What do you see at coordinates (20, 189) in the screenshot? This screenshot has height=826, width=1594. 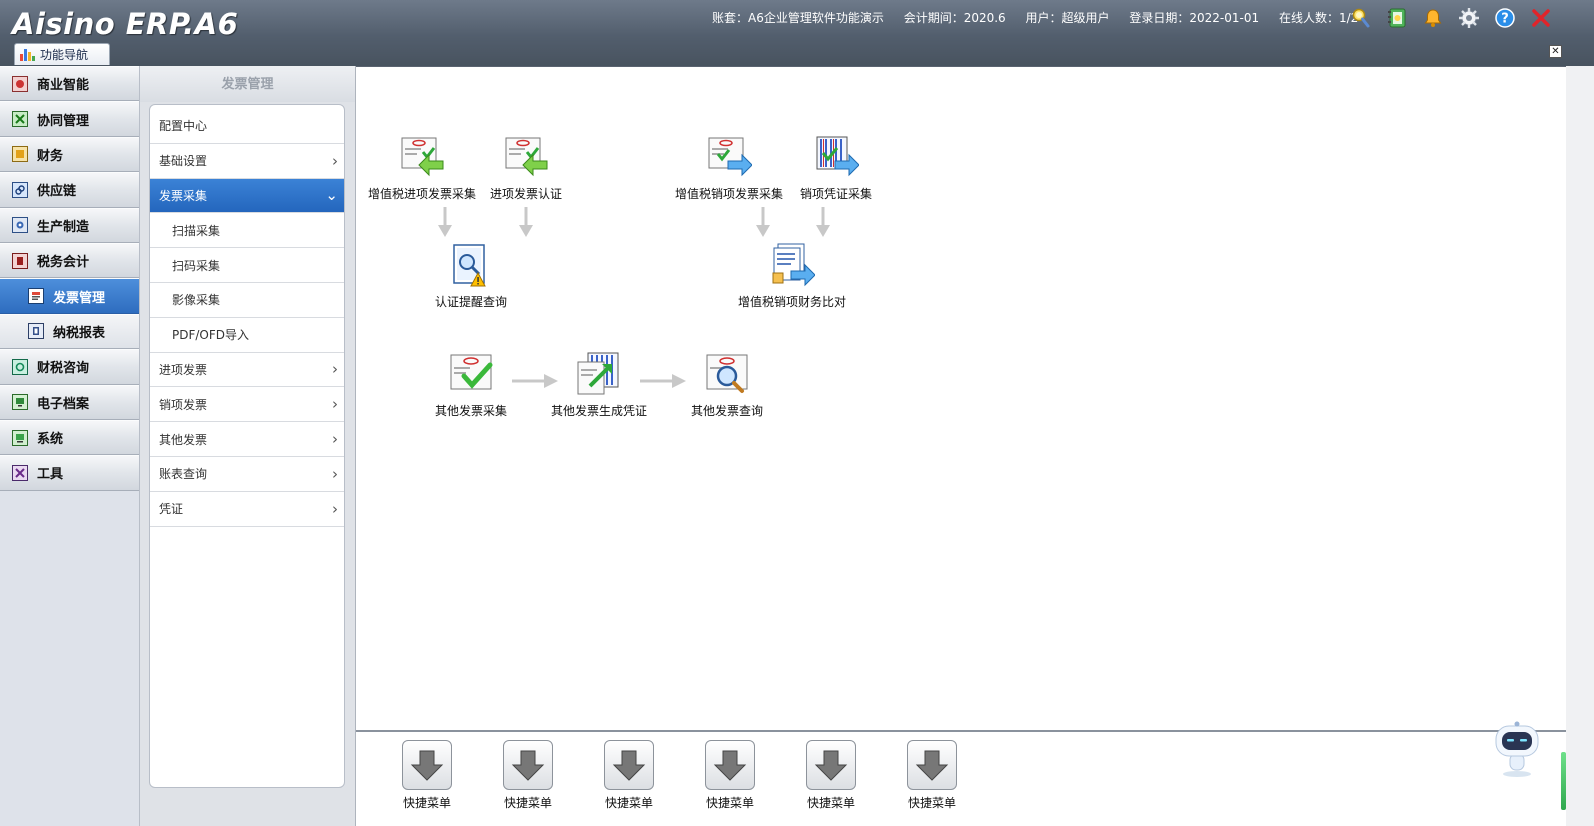 I see `link-icon` at bounding box center [20, 189].